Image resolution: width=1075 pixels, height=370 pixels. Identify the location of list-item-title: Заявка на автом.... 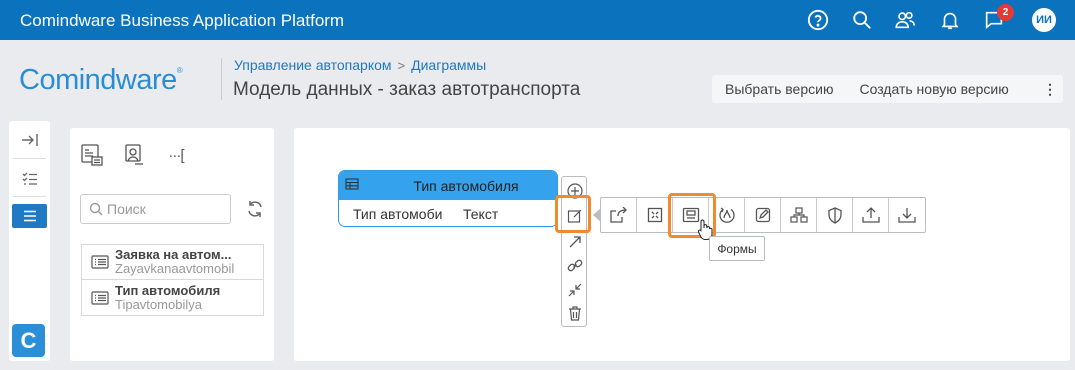
(173, 255).